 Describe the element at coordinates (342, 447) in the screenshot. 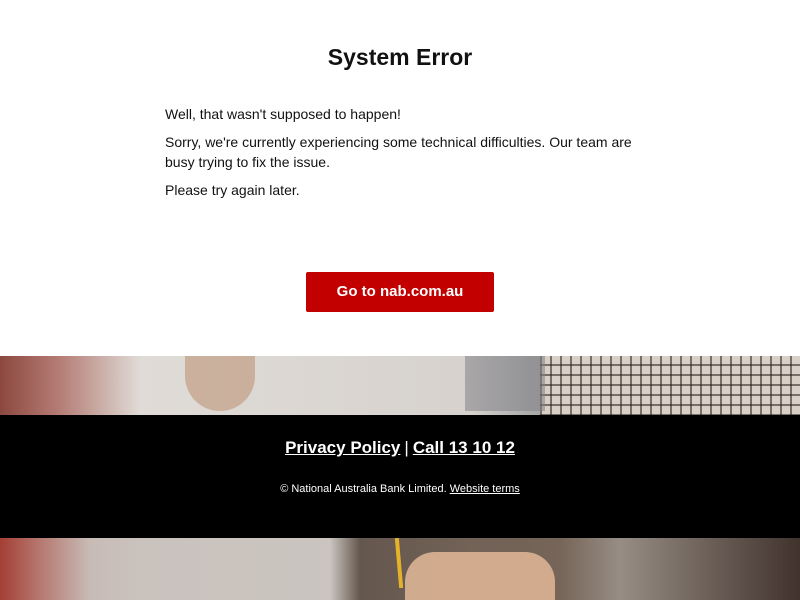

I see `privacy-policy-link: Privacy Policy` at that location.